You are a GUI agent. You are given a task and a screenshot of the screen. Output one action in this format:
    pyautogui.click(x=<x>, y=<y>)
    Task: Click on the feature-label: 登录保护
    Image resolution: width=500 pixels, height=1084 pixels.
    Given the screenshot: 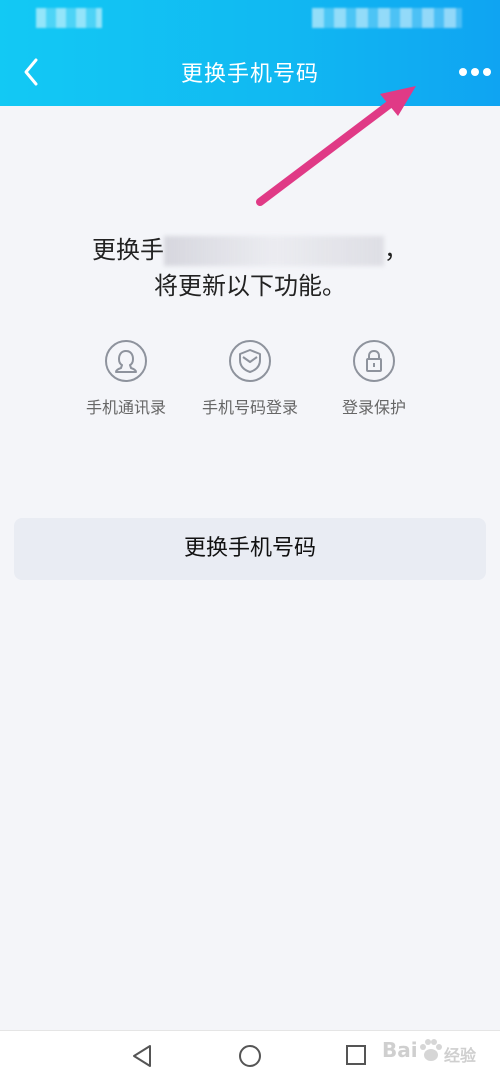 What is the action you would take?
    pyautogui.click(x=373, y=407)
    